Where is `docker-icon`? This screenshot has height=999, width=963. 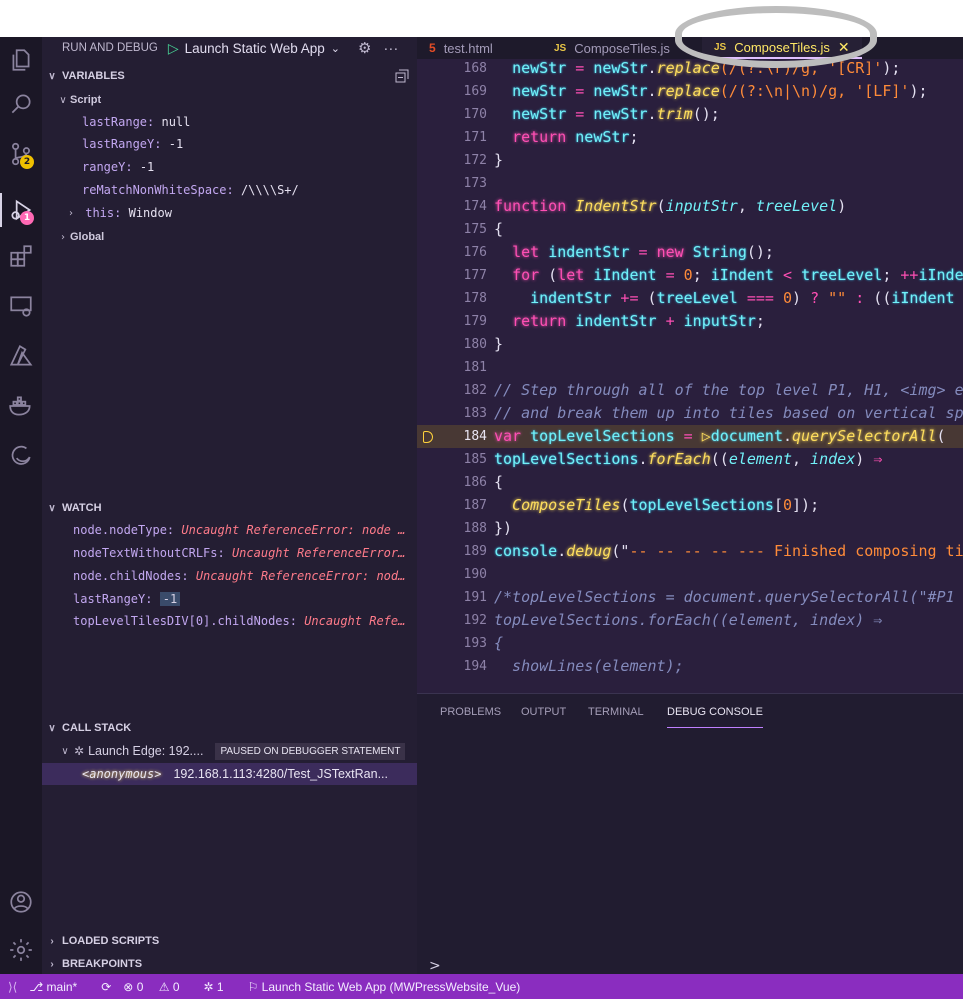 docker-icon is located at coordinates (21, 406).